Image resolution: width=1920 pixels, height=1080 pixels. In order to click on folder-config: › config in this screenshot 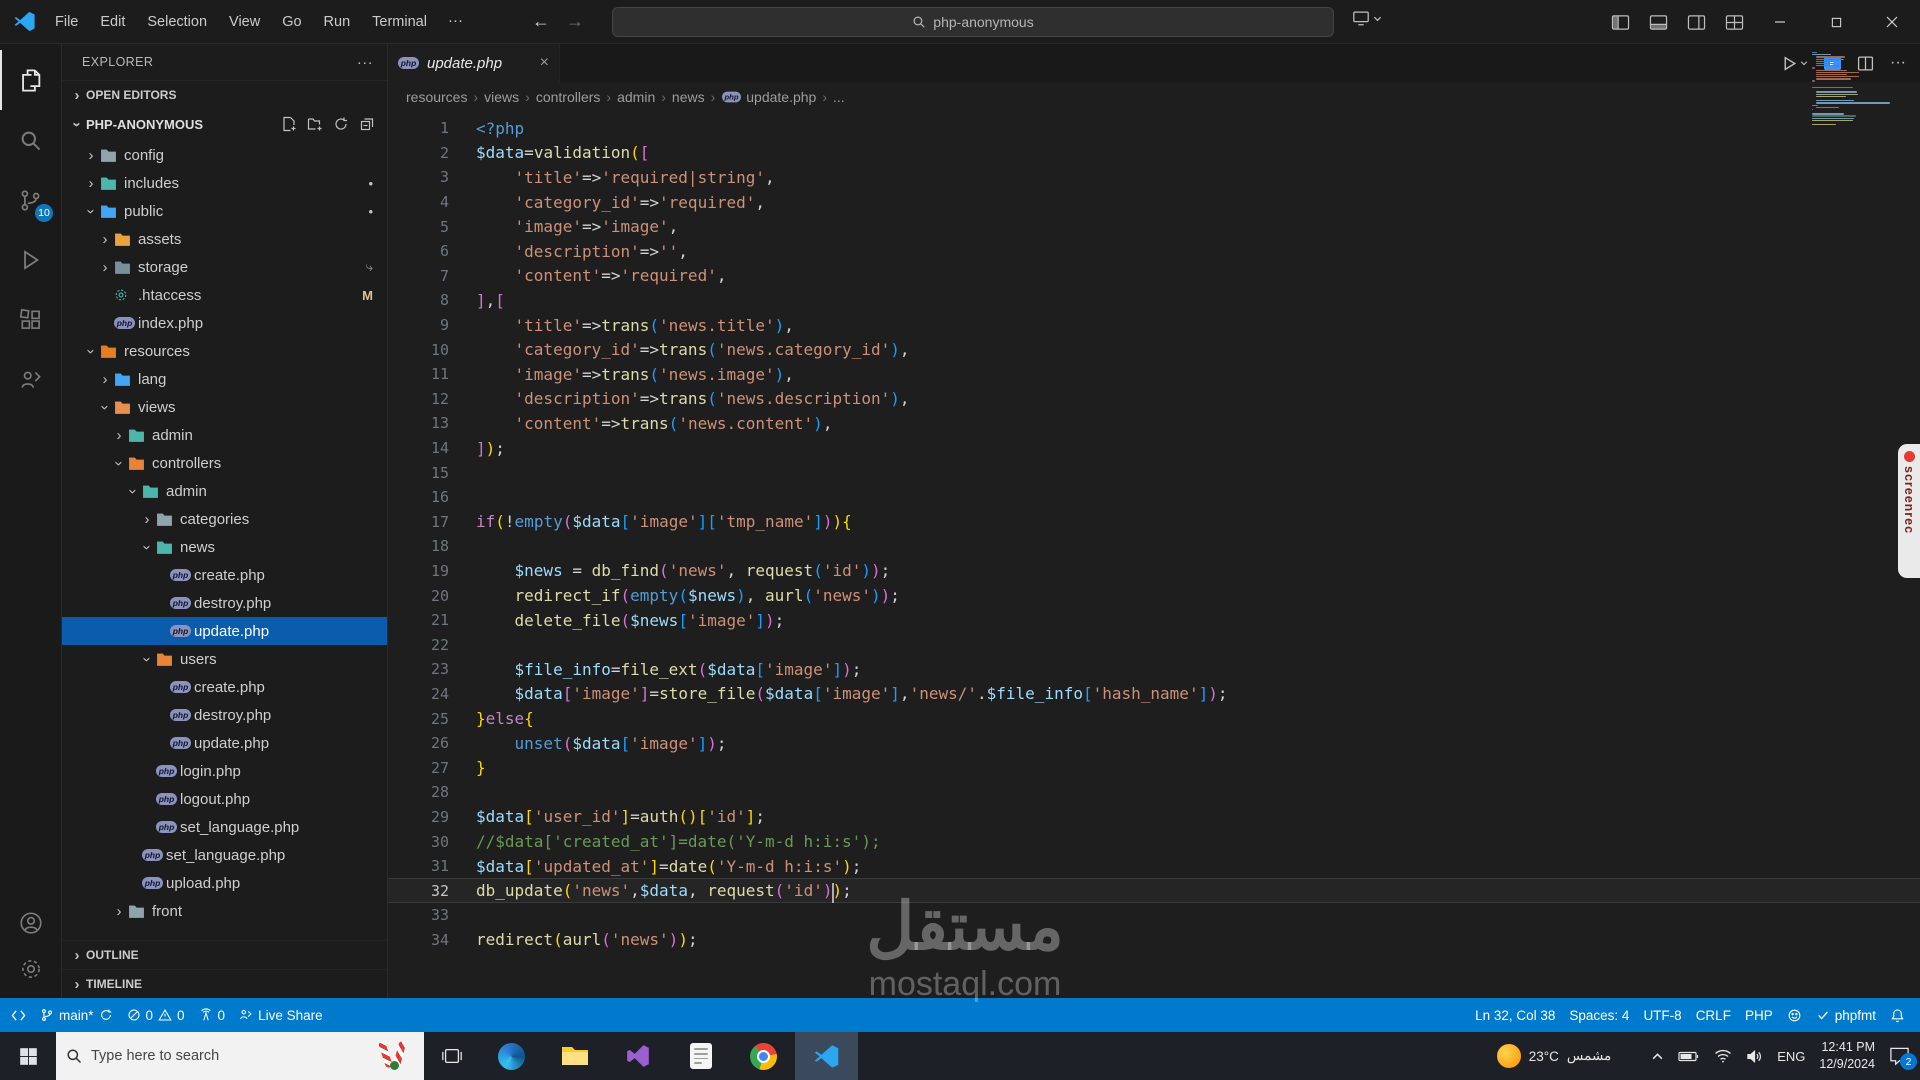, I will do `click(224, 155)`.